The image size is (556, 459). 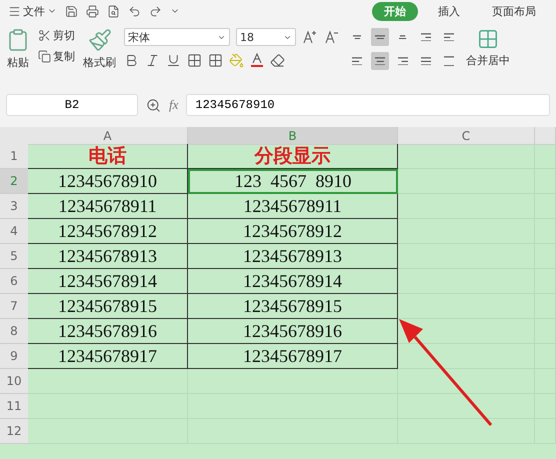 I want to click on print-icon, so click(x=92, y=11).